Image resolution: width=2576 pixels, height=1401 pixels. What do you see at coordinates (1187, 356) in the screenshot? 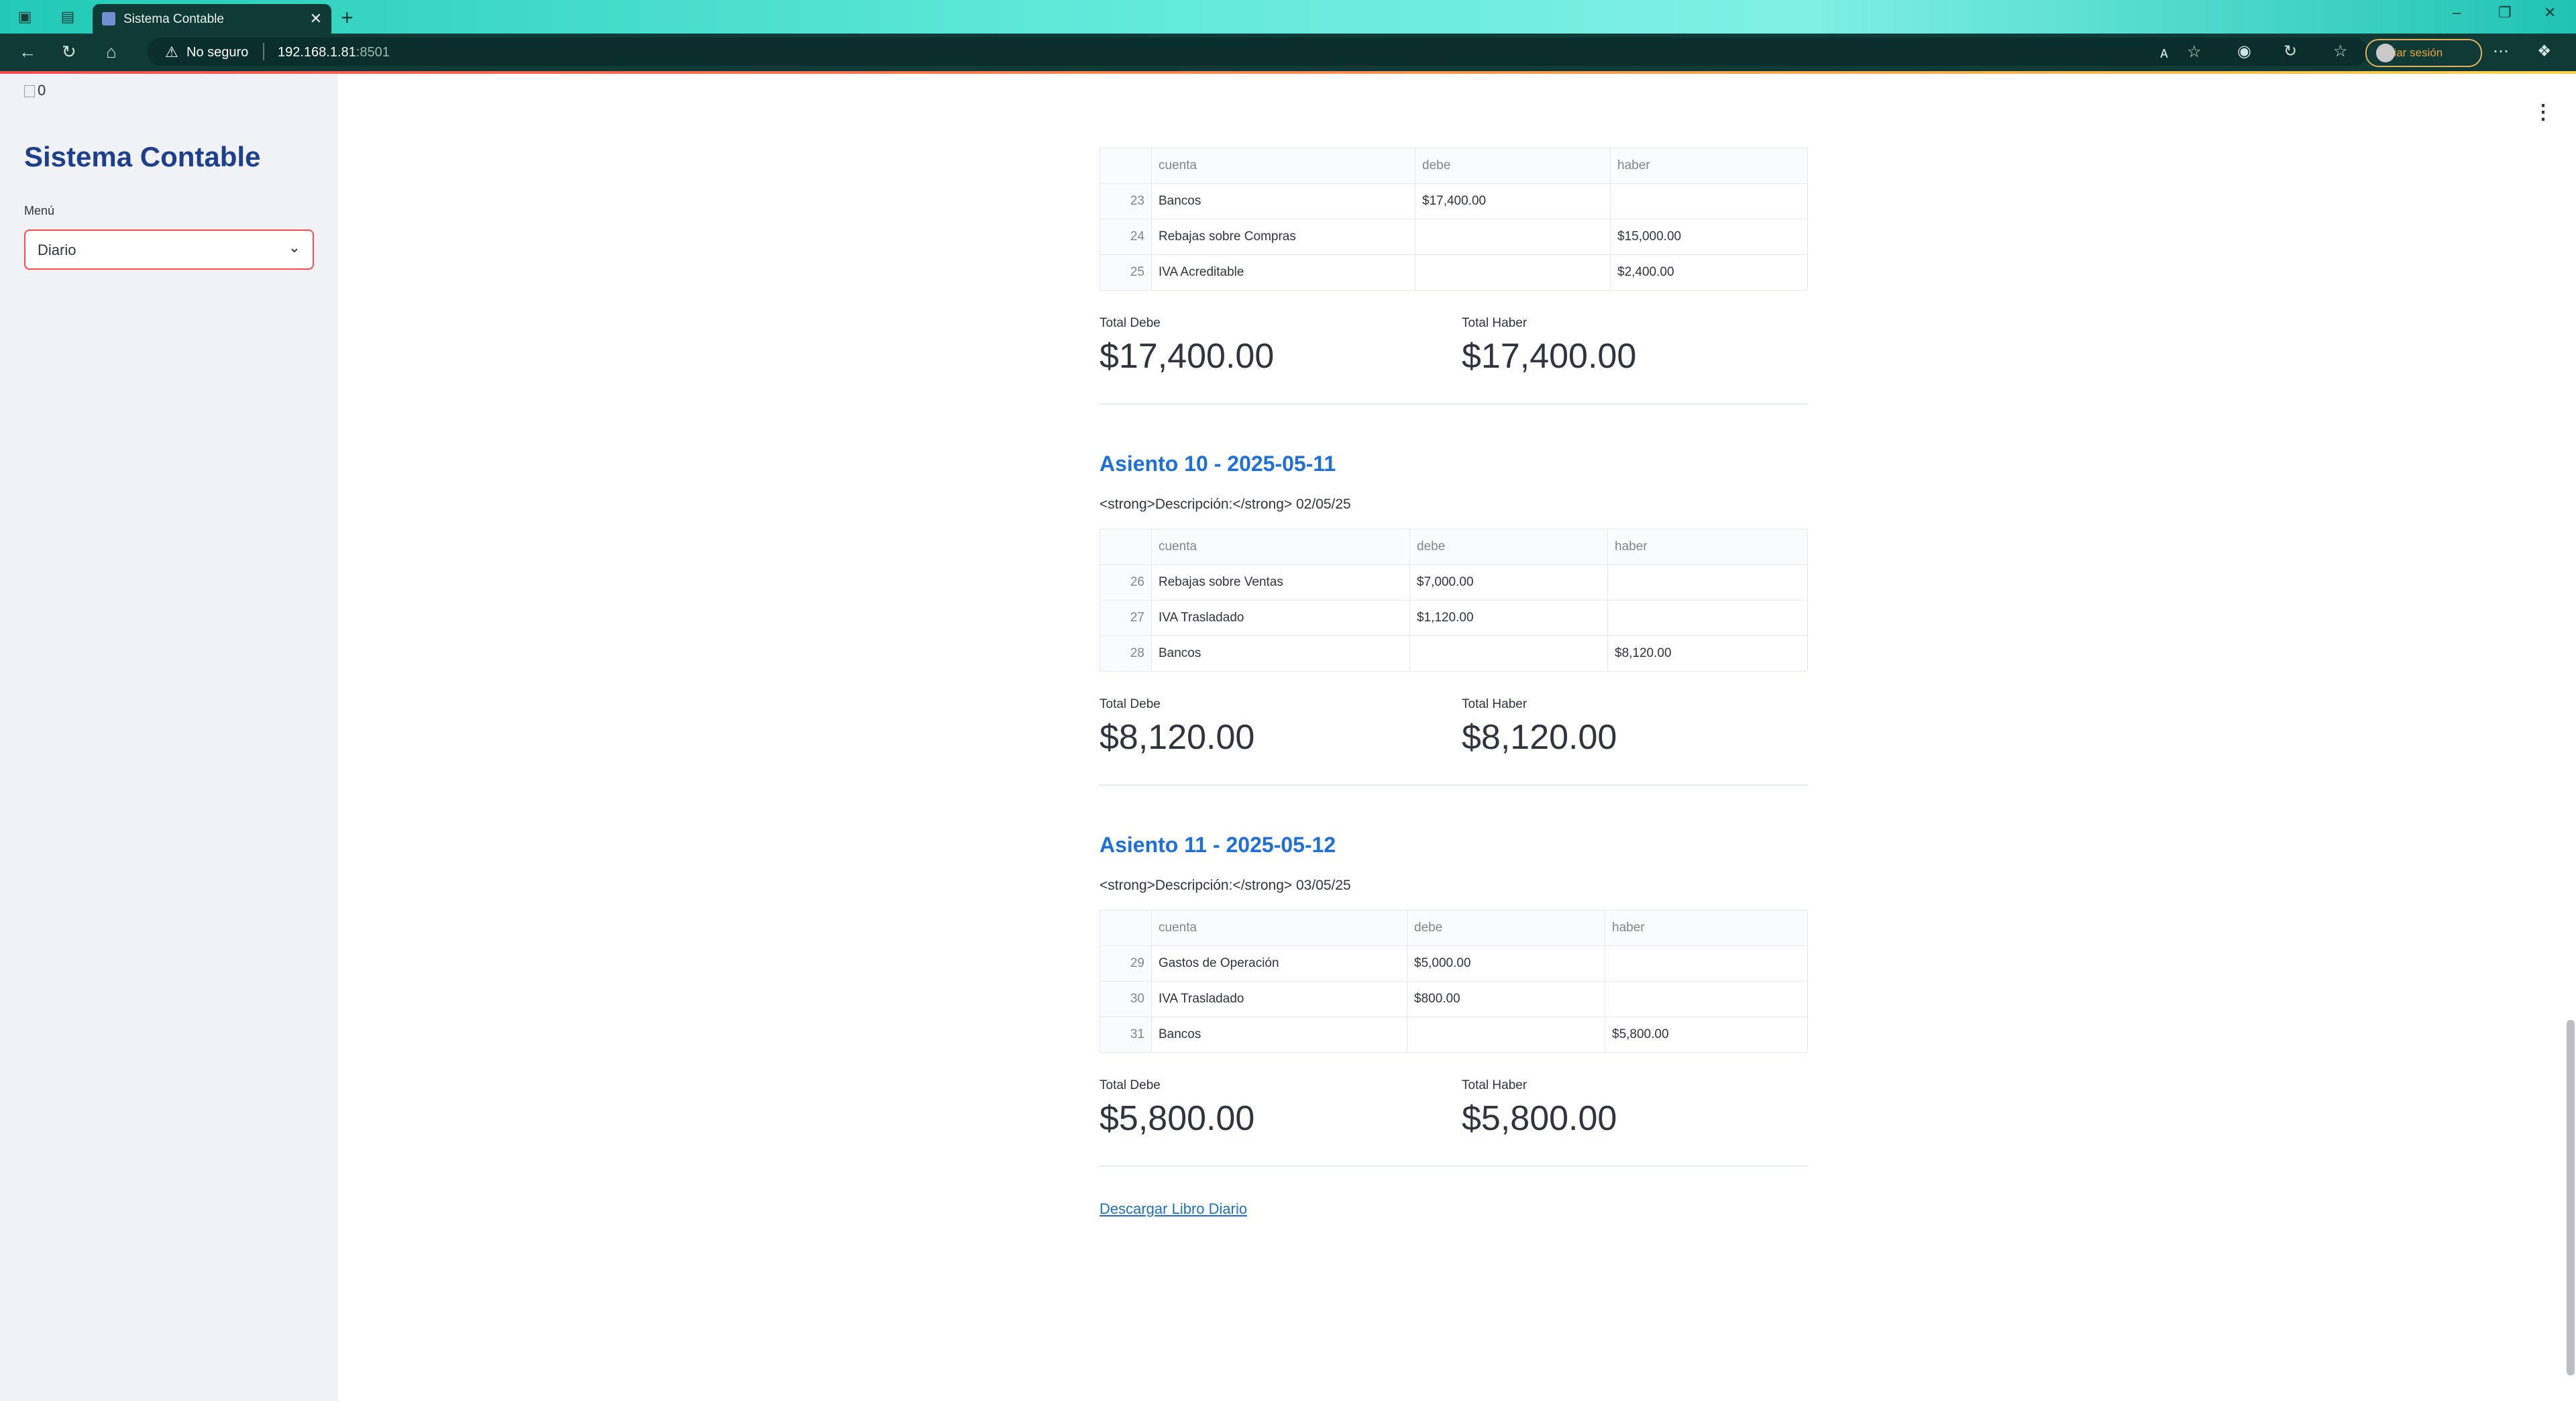
I see `total-debe-value: $17,400.00` at bounding box center [1187, 356].